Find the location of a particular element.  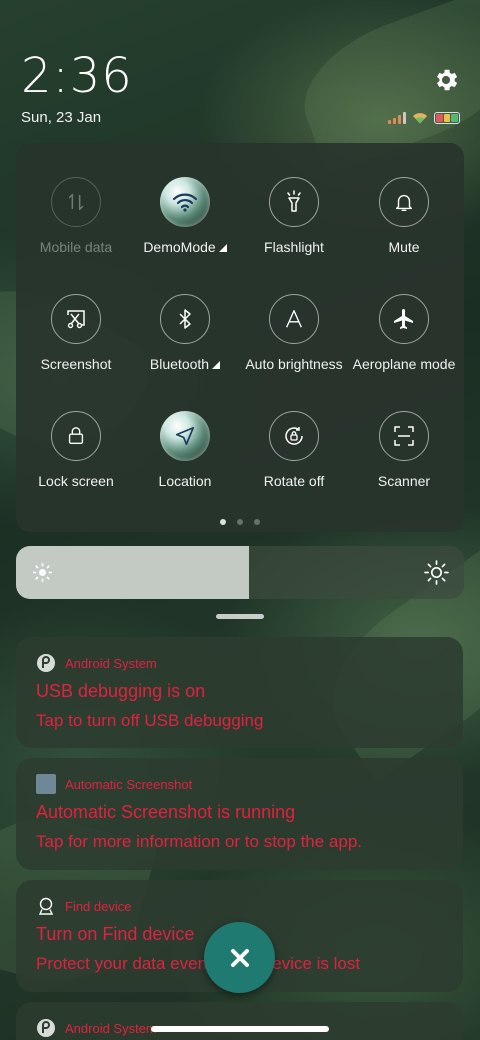

cell-signal-icon is located at coordinates (397, 117).